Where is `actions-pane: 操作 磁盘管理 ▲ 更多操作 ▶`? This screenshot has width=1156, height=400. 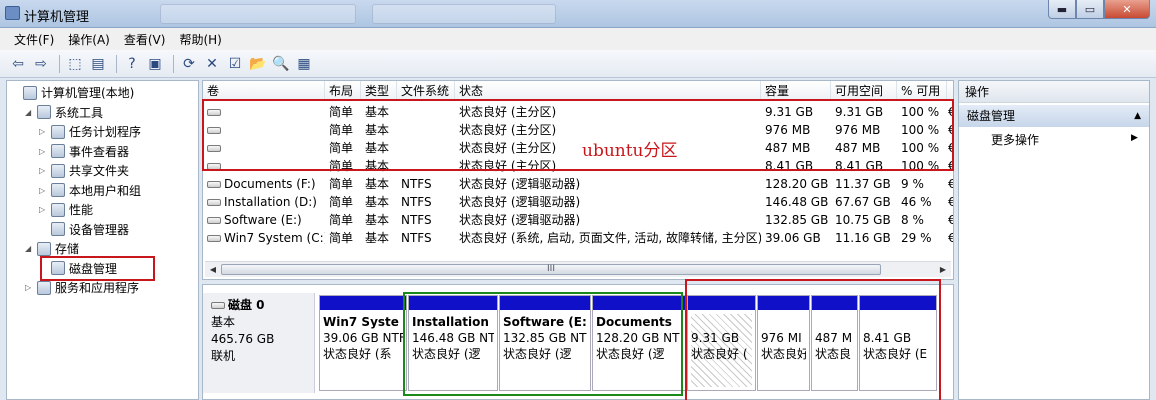 actions-pane: 操作 磁盘管理 ▲ 更多操作 ▶ is located at coordinates (1054, 240).